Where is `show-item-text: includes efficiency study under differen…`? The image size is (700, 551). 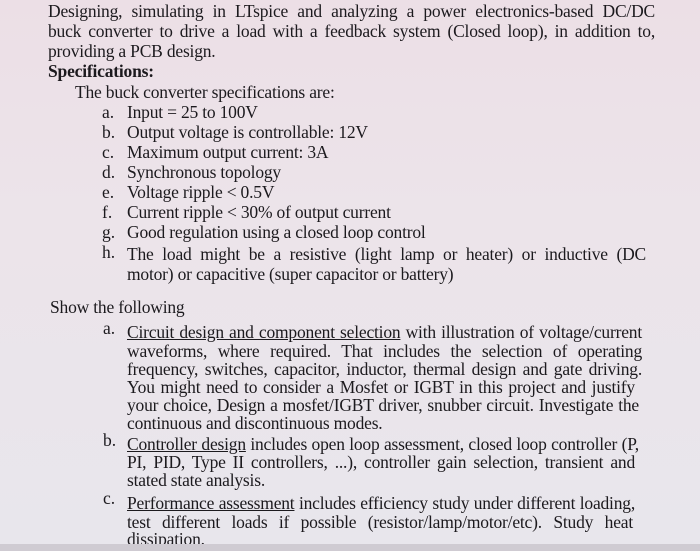
show-item-text: includes efficiency study under differen… is located at coordinates (464, 503).